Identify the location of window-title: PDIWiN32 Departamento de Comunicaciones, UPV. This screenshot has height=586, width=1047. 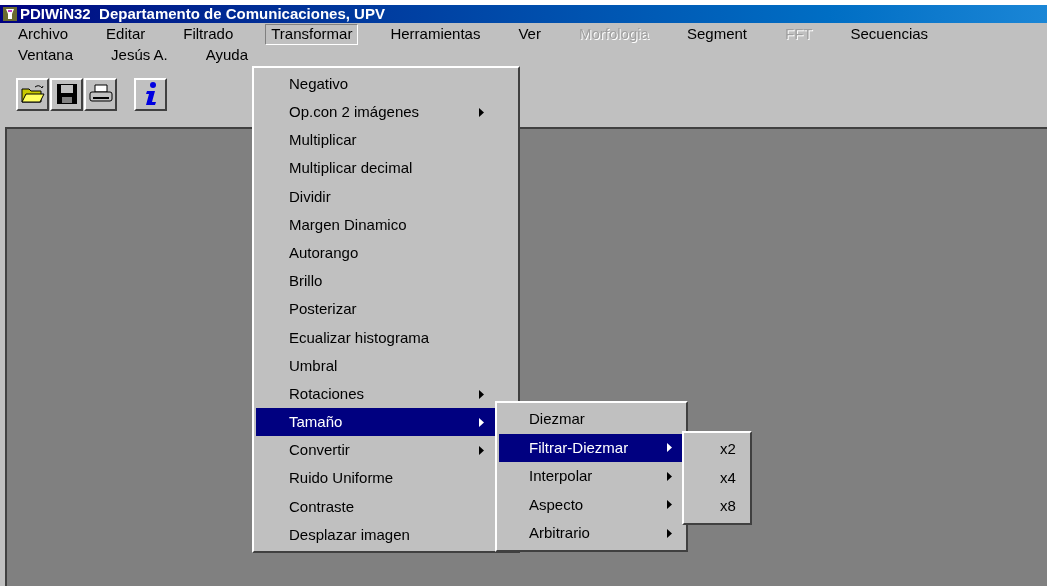
(202, 13).